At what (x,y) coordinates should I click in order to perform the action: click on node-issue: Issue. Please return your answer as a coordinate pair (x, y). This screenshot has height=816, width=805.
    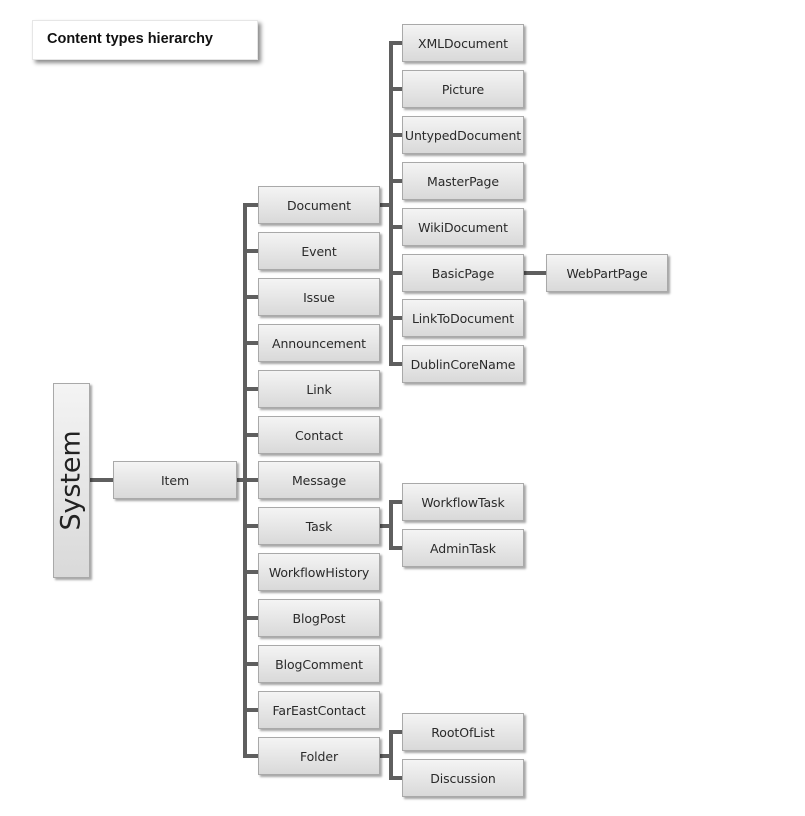
    Looking at the image, I should click on (319, 297).